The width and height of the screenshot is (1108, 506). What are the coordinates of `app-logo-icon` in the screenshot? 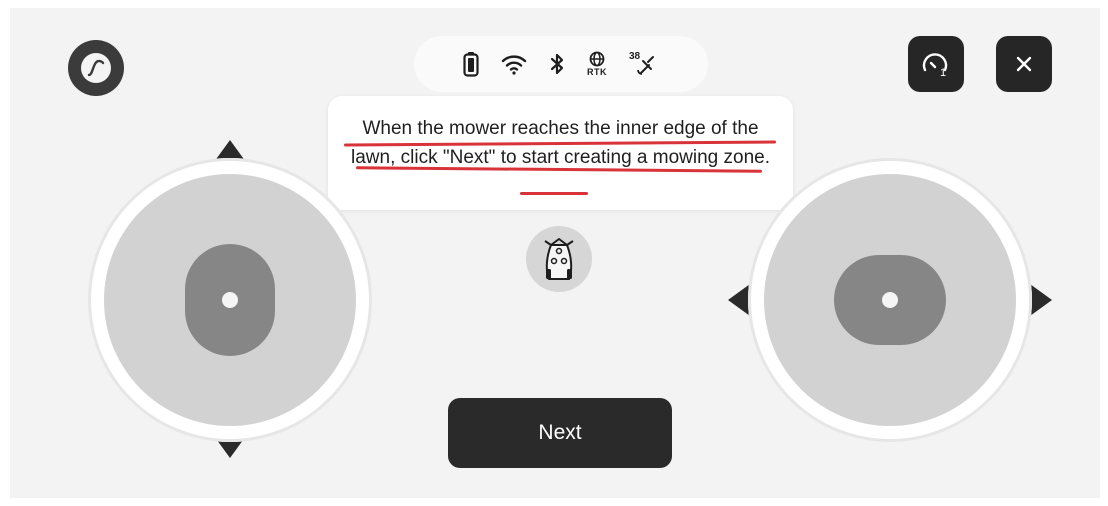 It's located at (96, 68).